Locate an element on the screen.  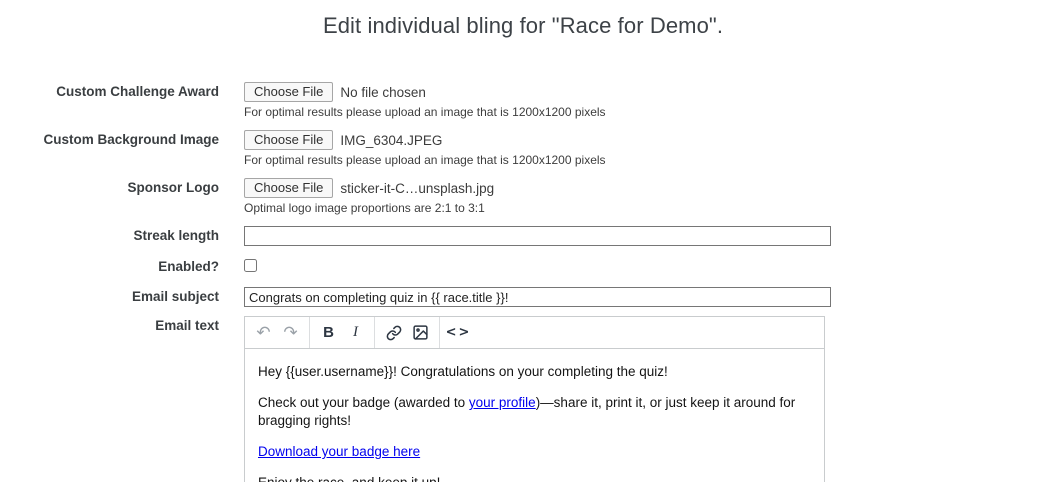
file-status-sponsor-logo: sticker-it-C…unsplash.jpg is located at coordinates (417, 188).